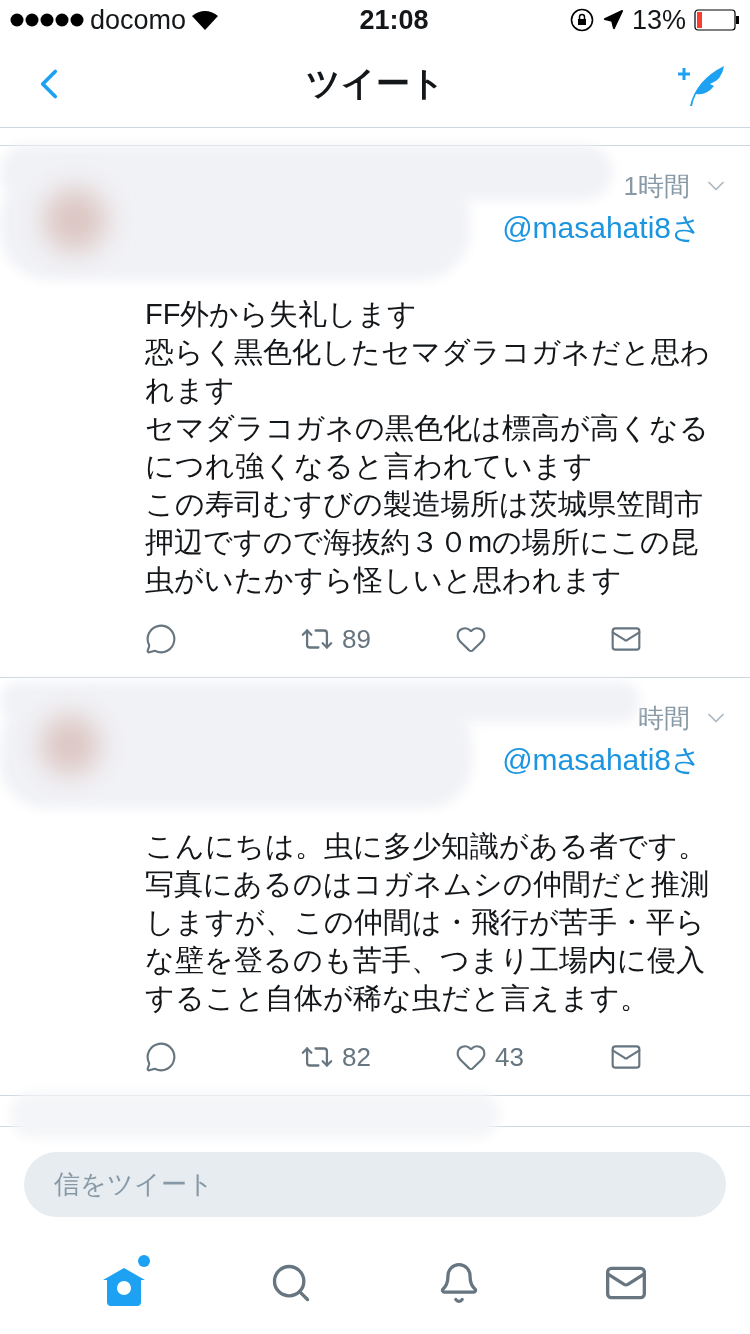 The width and height of the screenshot is (750, 1334). Describe the element at coordinates (356, 639) in the screenshot. I see `retweet-count: 89` at that location.